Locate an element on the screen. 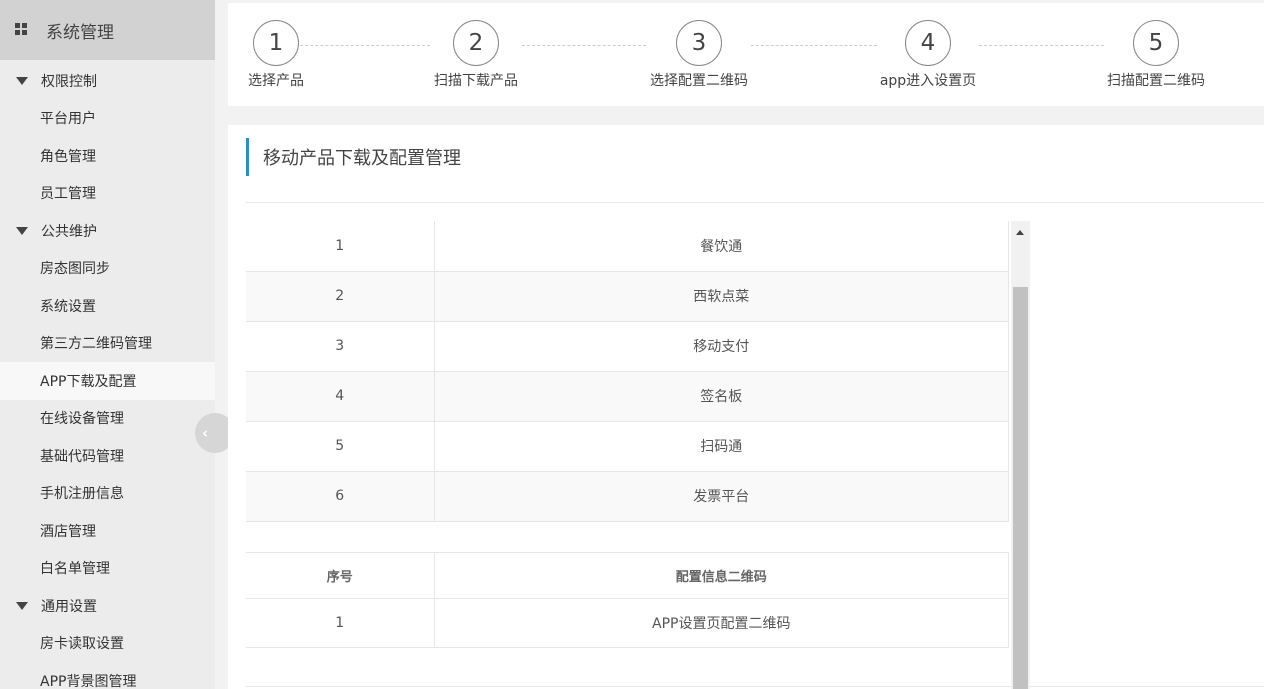  row-index: 5 is located at coordinates (340, 446).